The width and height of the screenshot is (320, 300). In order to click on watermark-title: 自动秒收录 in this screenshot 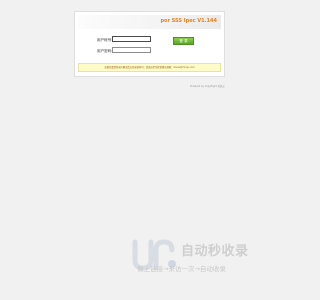, I will do `click(215, 251)`.